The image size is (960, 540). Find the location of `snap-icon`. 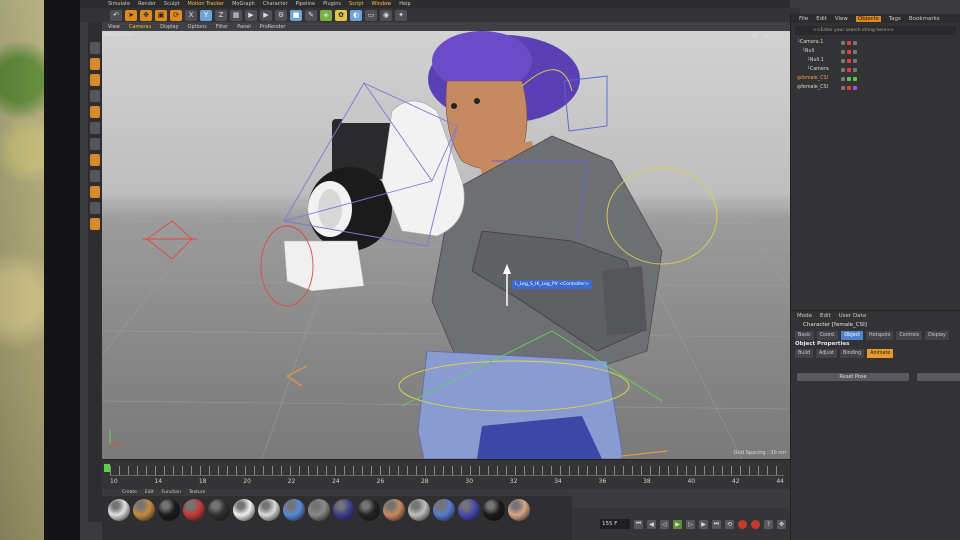

snap-icon is located at coordinates (95, 176).